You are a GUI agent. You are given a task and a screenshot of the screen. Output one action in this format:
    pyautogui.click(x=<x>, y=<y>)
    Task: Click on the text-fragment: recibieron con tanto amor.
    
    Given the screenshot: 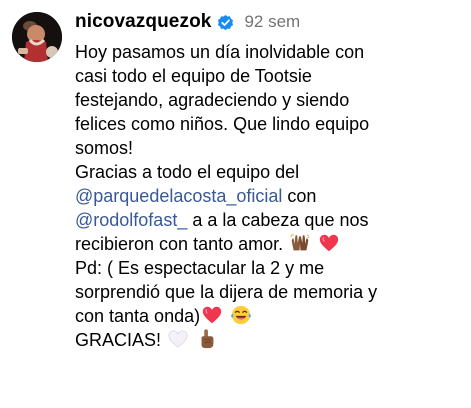 What is the action you would take?
    pyautogui.click(x=182, y=244)
    